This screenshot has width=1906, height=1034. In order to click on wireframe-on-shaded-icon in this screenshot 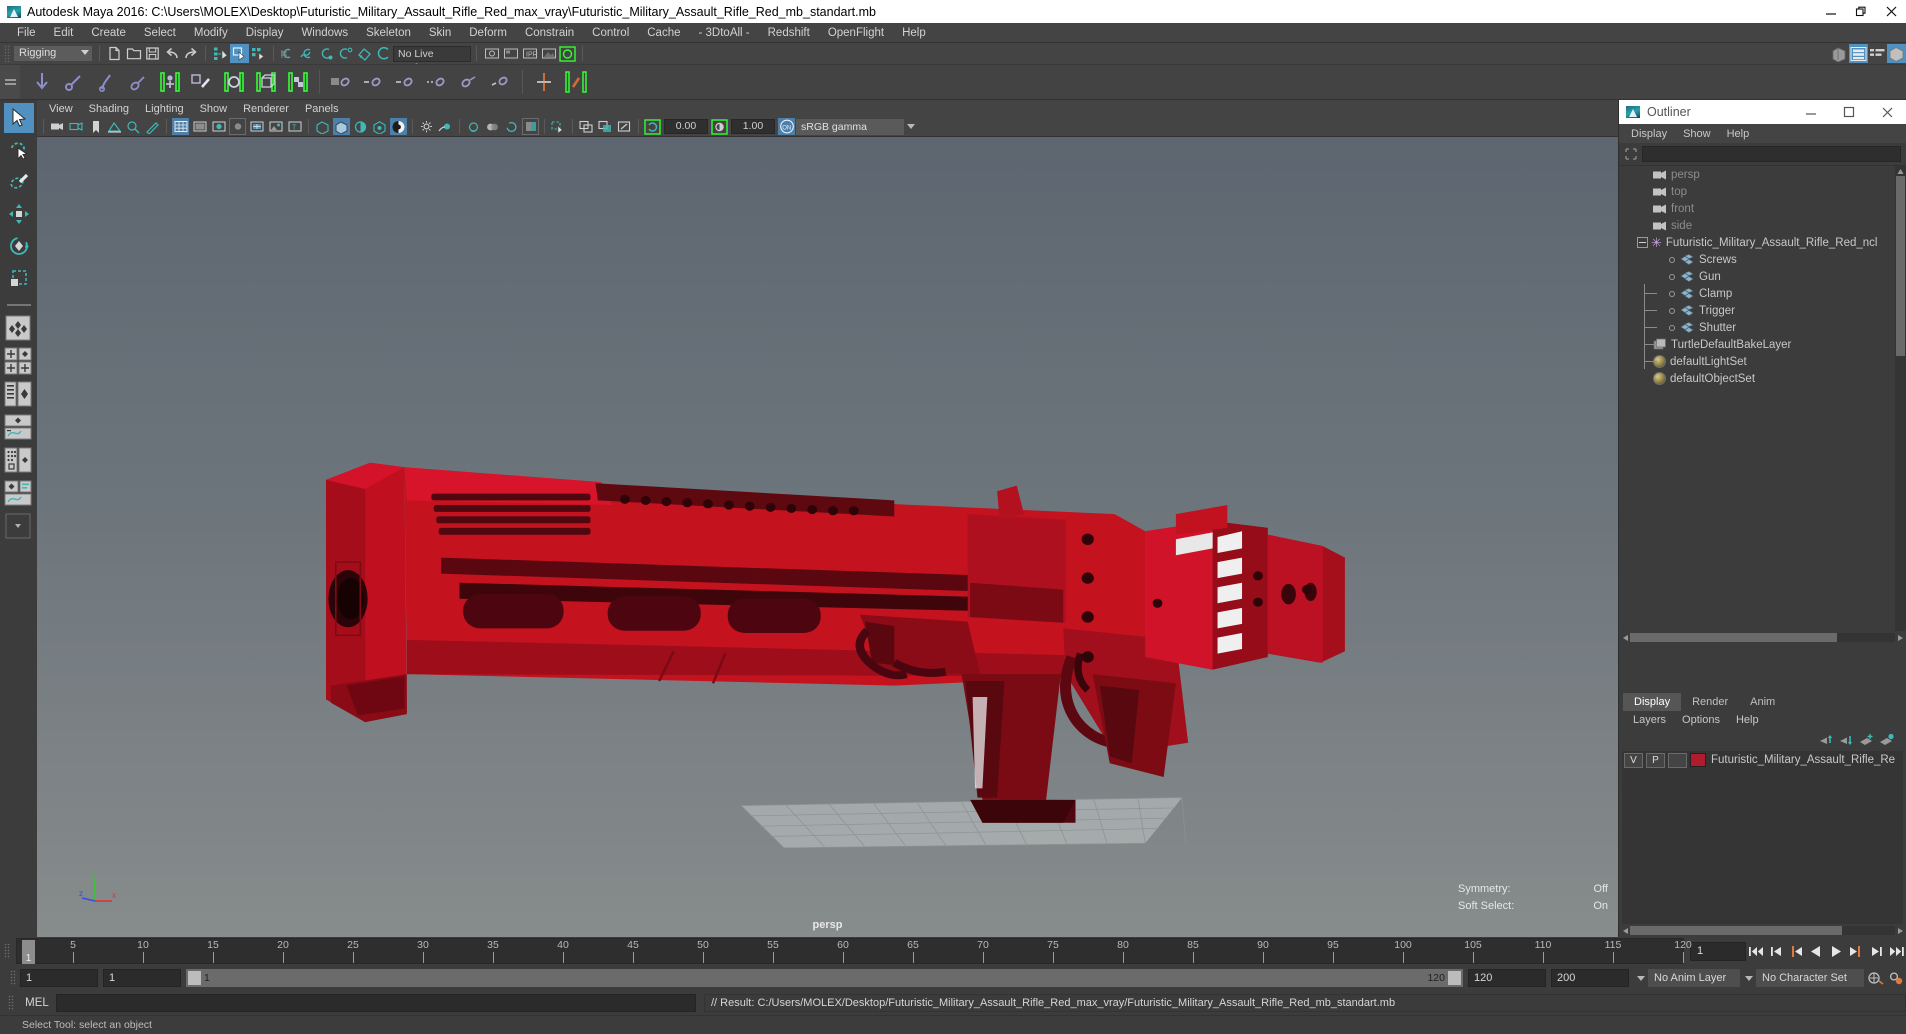, I will do `click(256, 126)`.